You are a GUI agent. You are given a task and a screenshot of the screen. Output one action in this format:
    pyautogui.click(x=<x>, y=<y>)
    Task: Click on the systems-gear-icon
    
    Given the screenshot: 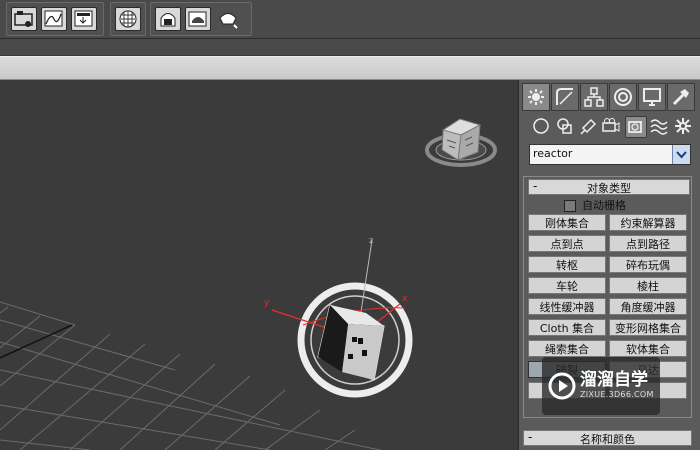 What is the action you would take?
    pyautogui.click(x=683, y=126)
    